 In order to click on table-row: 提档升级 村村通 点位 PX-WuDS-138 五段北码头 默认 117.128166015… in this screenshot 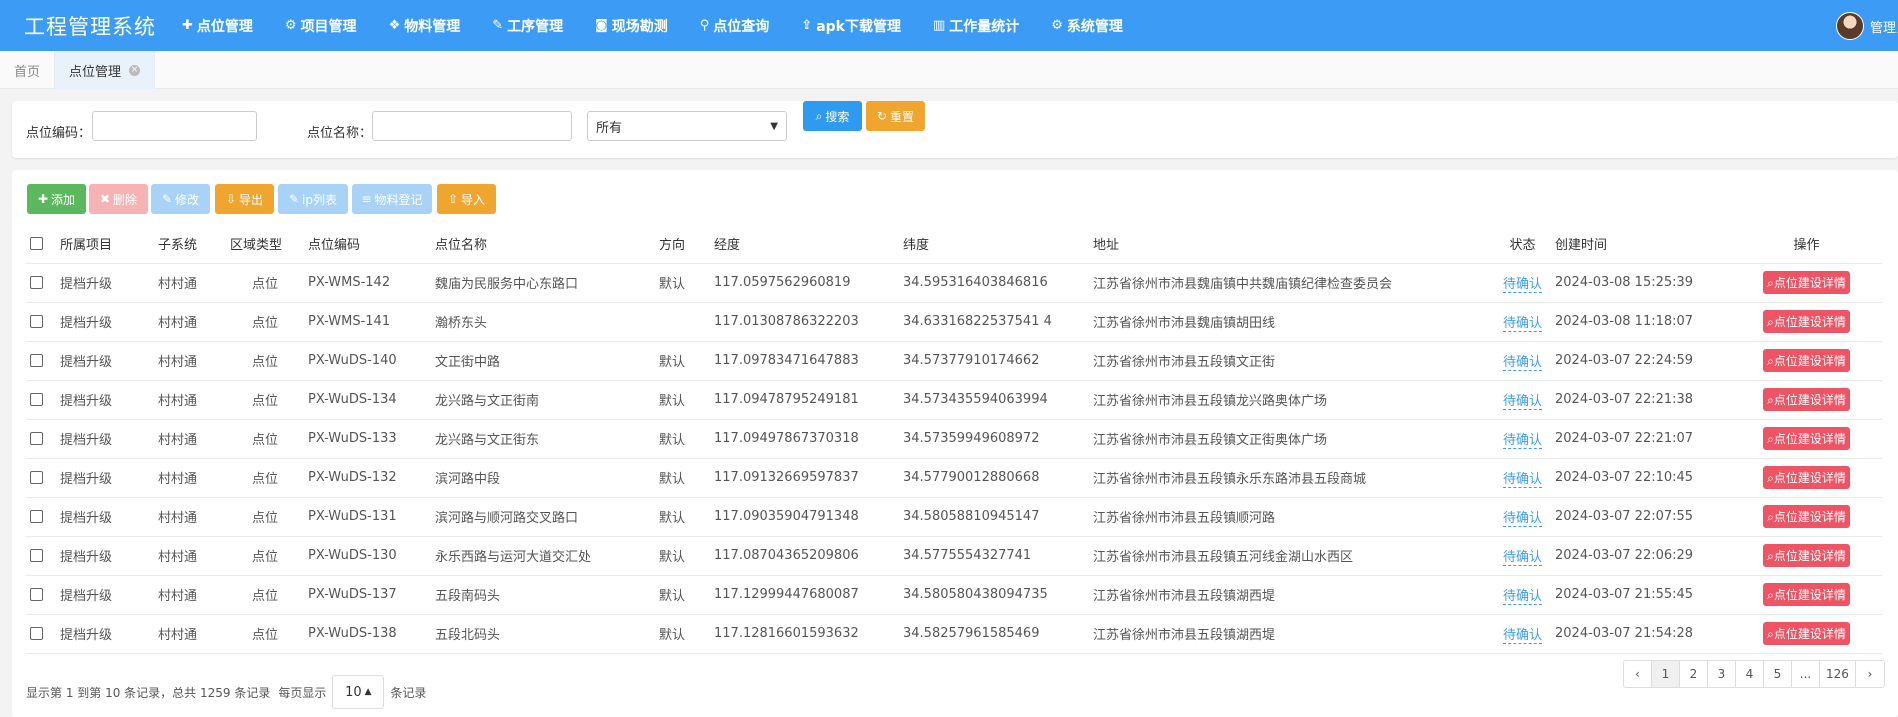, I will do `click(954, 634)`.